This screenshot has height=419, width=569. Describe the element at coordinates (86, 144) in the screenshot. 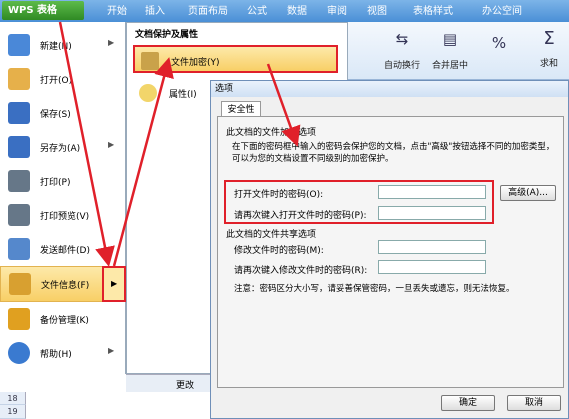

I see `arrow-to-file-info` at that location.